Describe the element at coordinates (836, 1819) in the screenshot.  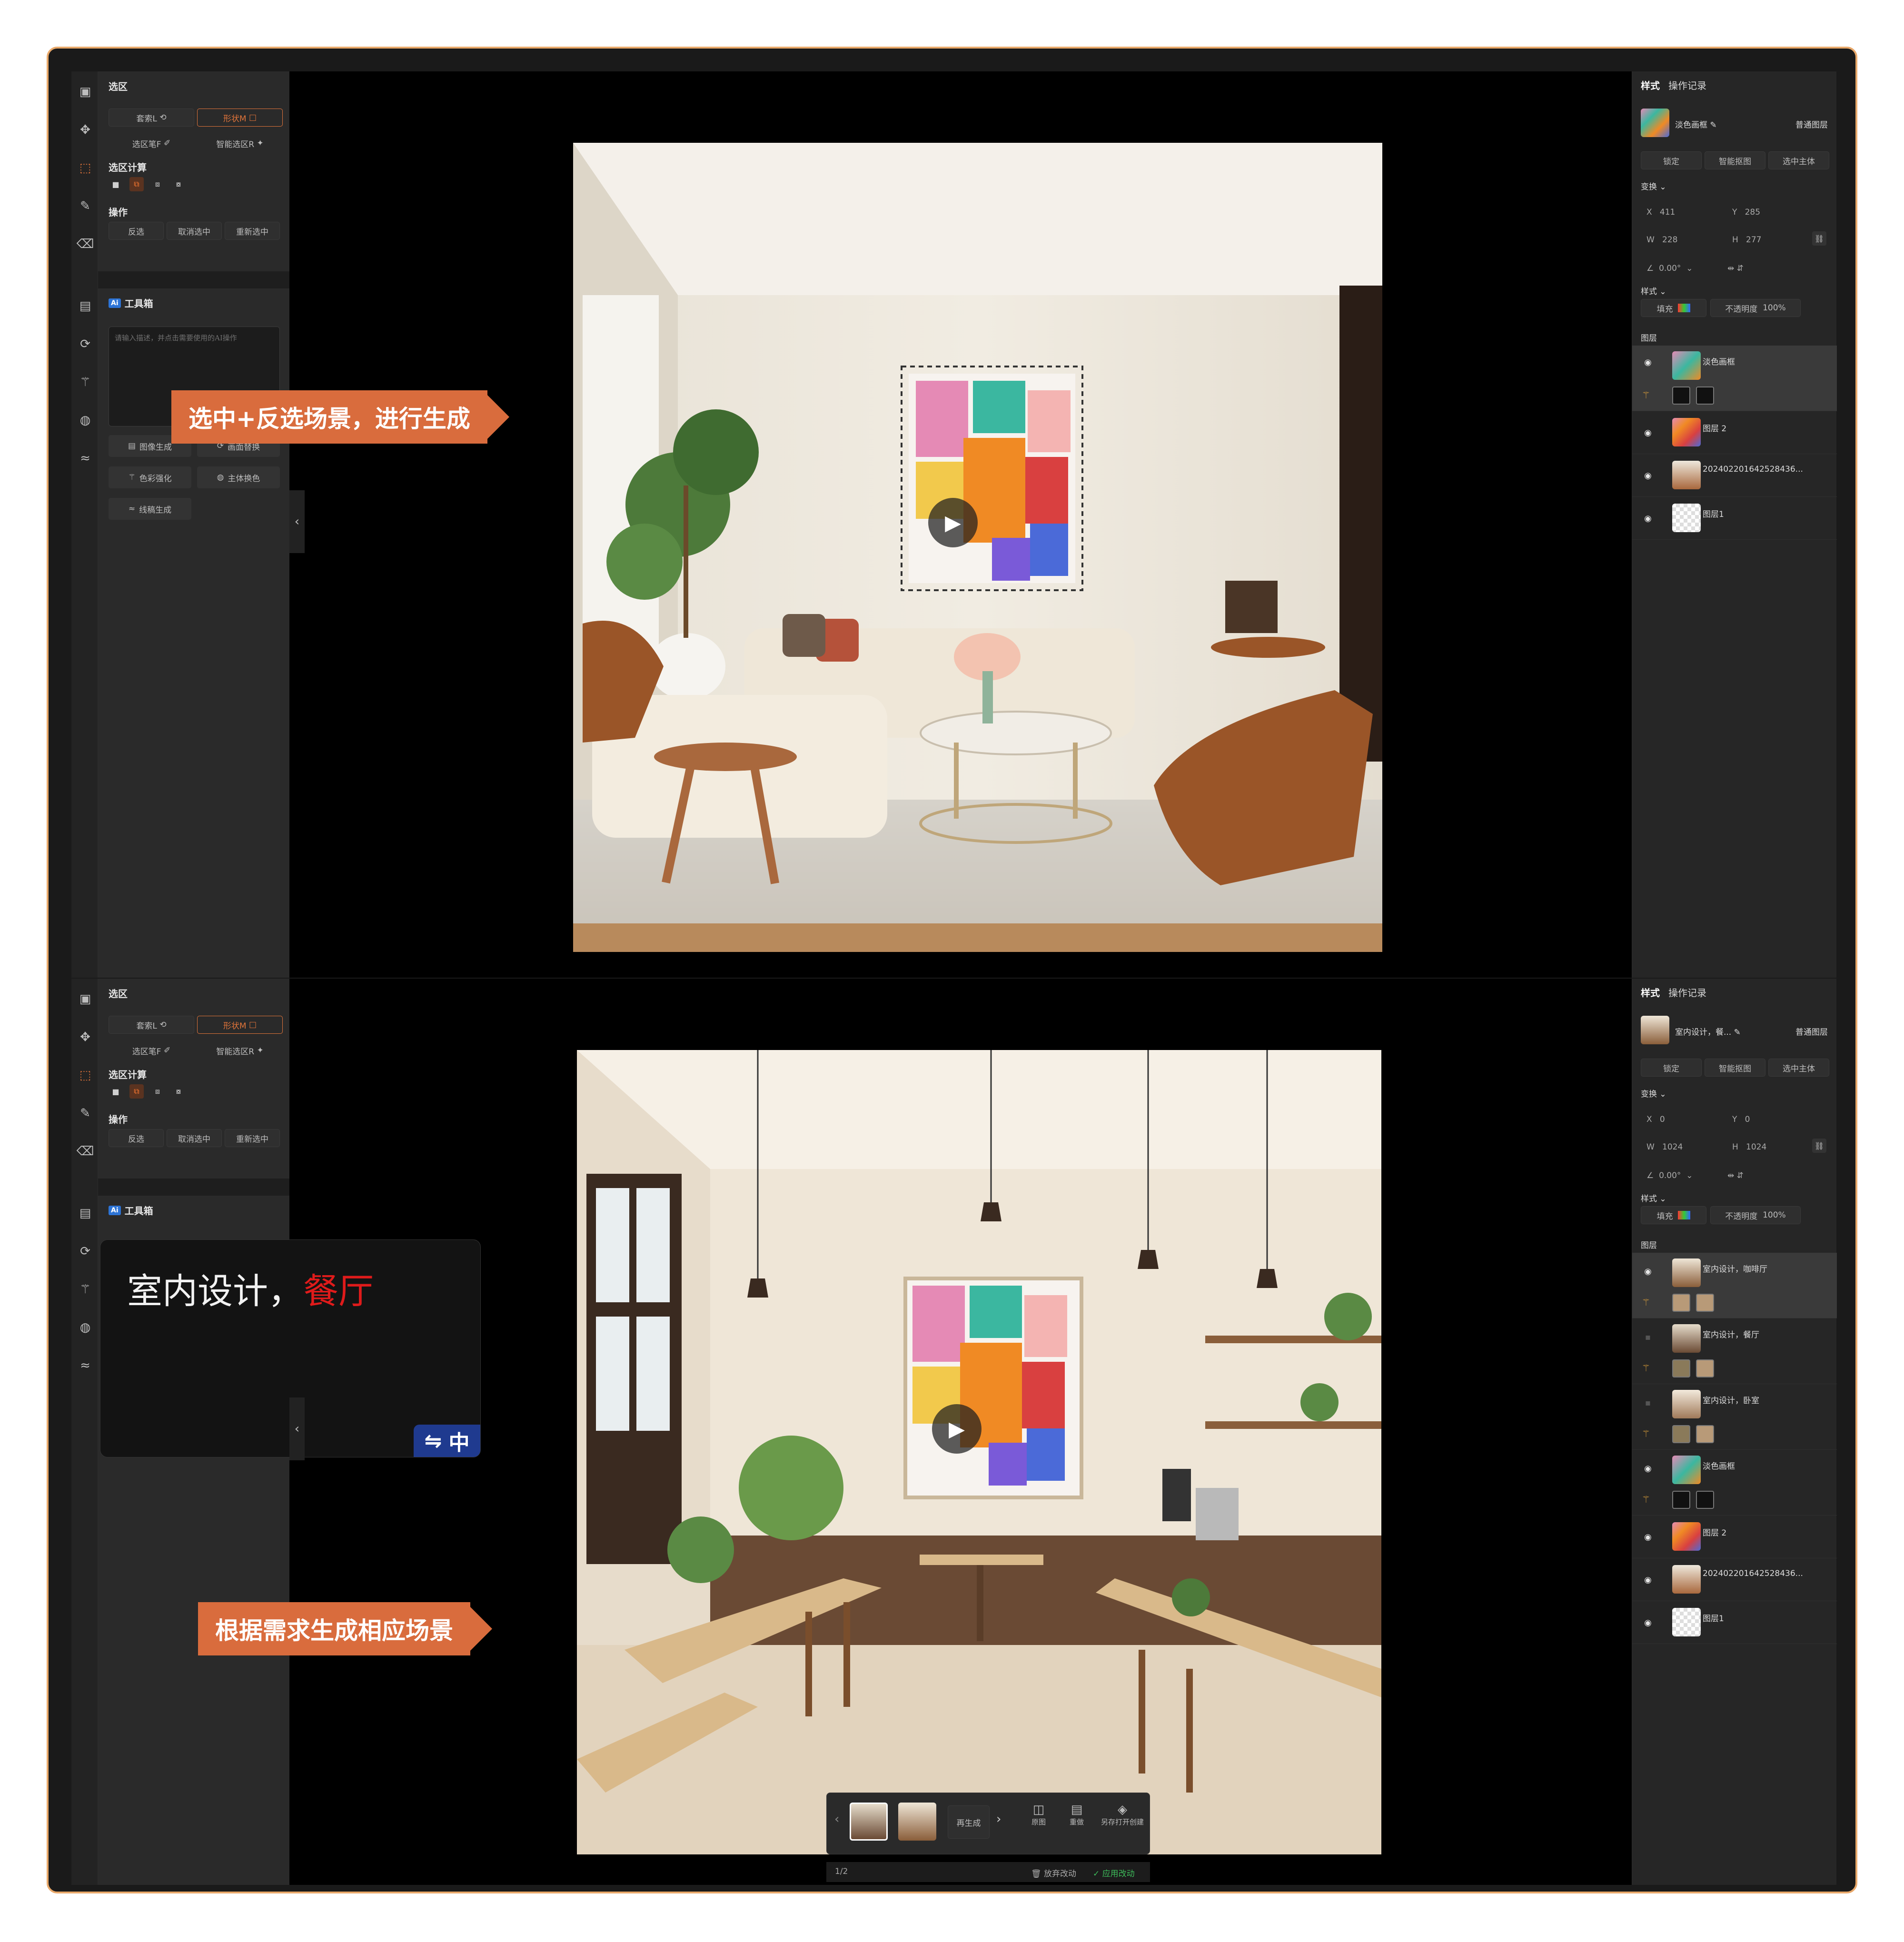
I see `chevron-left-icon: ‹` at that location.